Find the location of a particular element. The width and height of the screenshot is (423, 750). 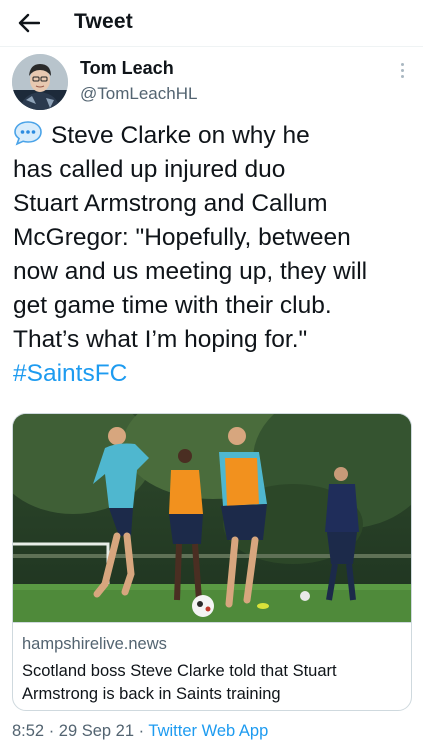

more-options-button is located at coordinates (402, 70).